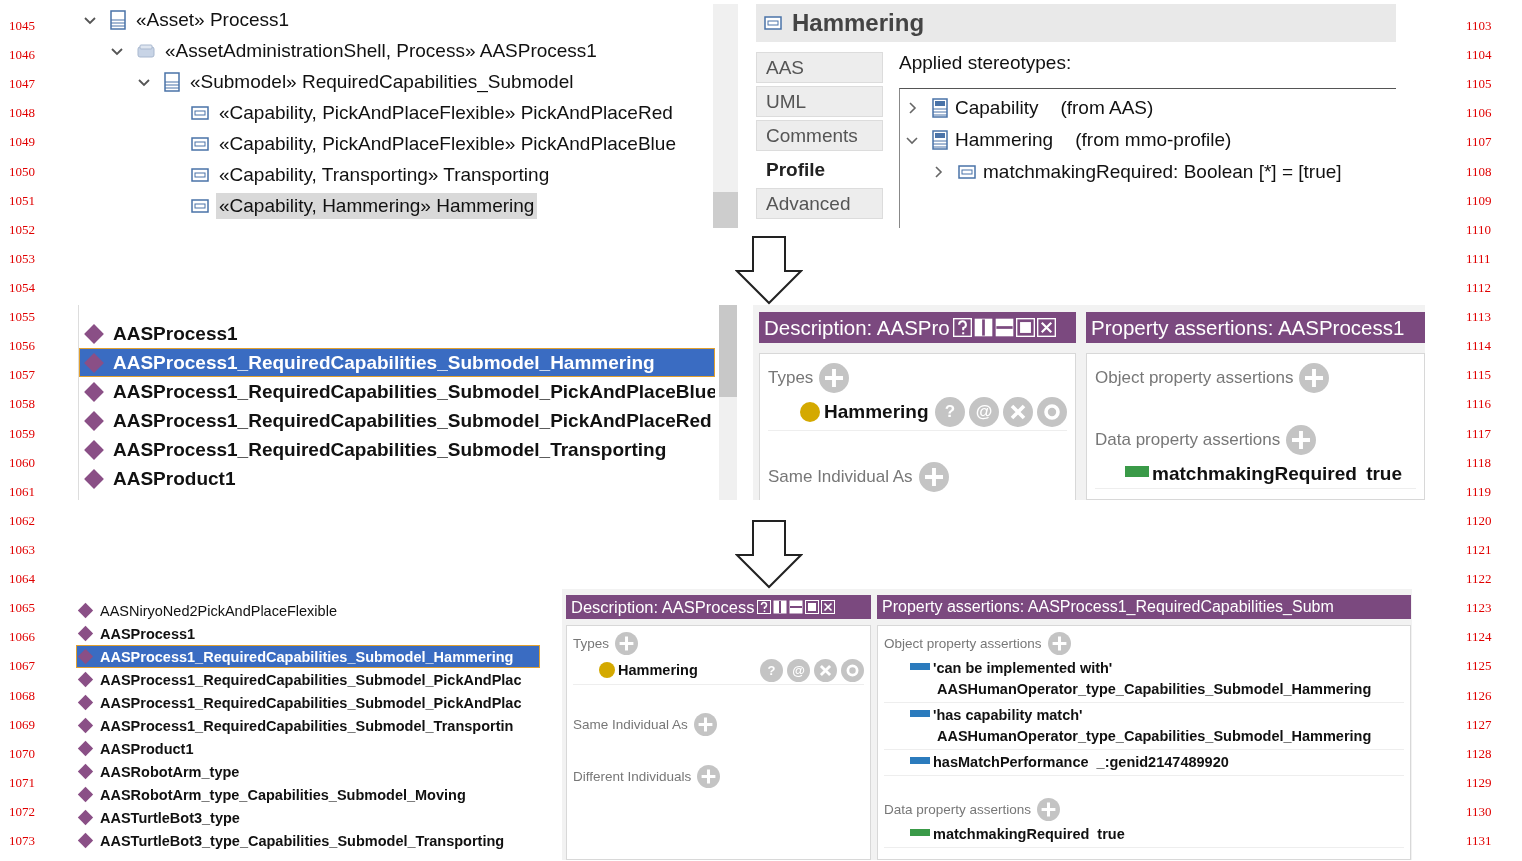  What do you see at coordinates (819, 135) in the screenshot?
I see `tab: Comments` at bounding box center [819, 135].